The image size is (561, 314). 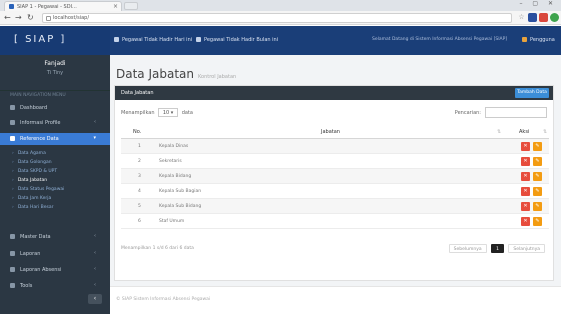 I want to click on add-data-button: Tambah Data, so click(x=532, y=93).